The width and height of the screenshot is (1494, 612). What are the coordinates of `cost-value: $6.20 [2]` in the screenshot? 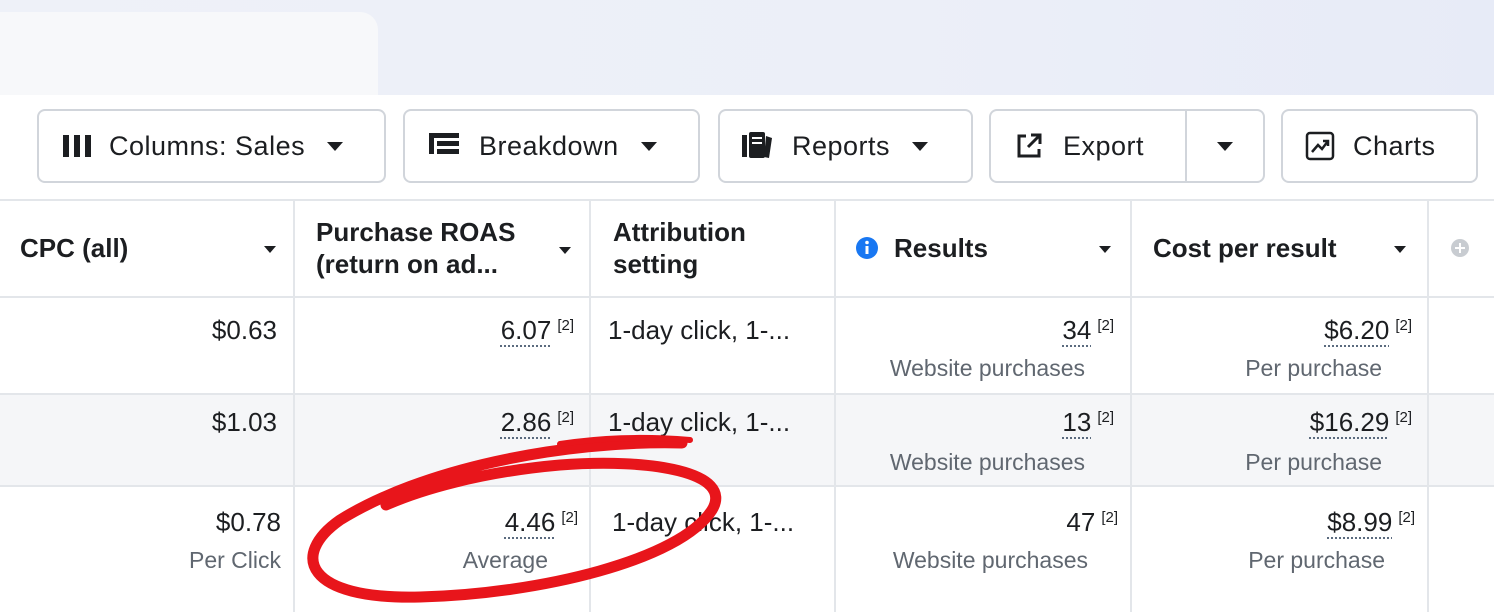 It's located at (1368, 330).